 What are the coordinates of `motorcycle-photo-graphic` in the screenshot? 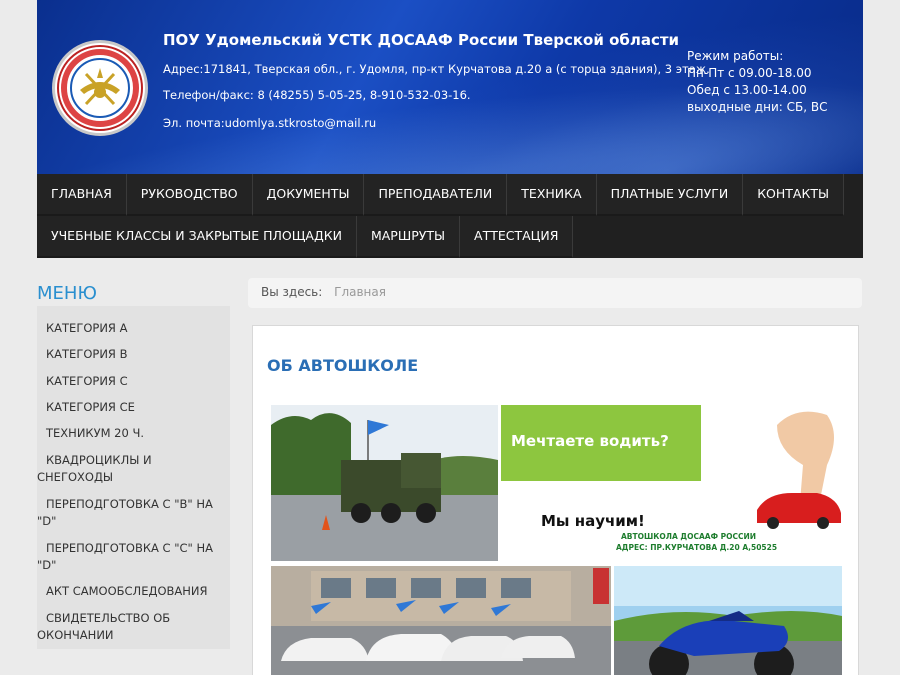 It's located at (728, 620).